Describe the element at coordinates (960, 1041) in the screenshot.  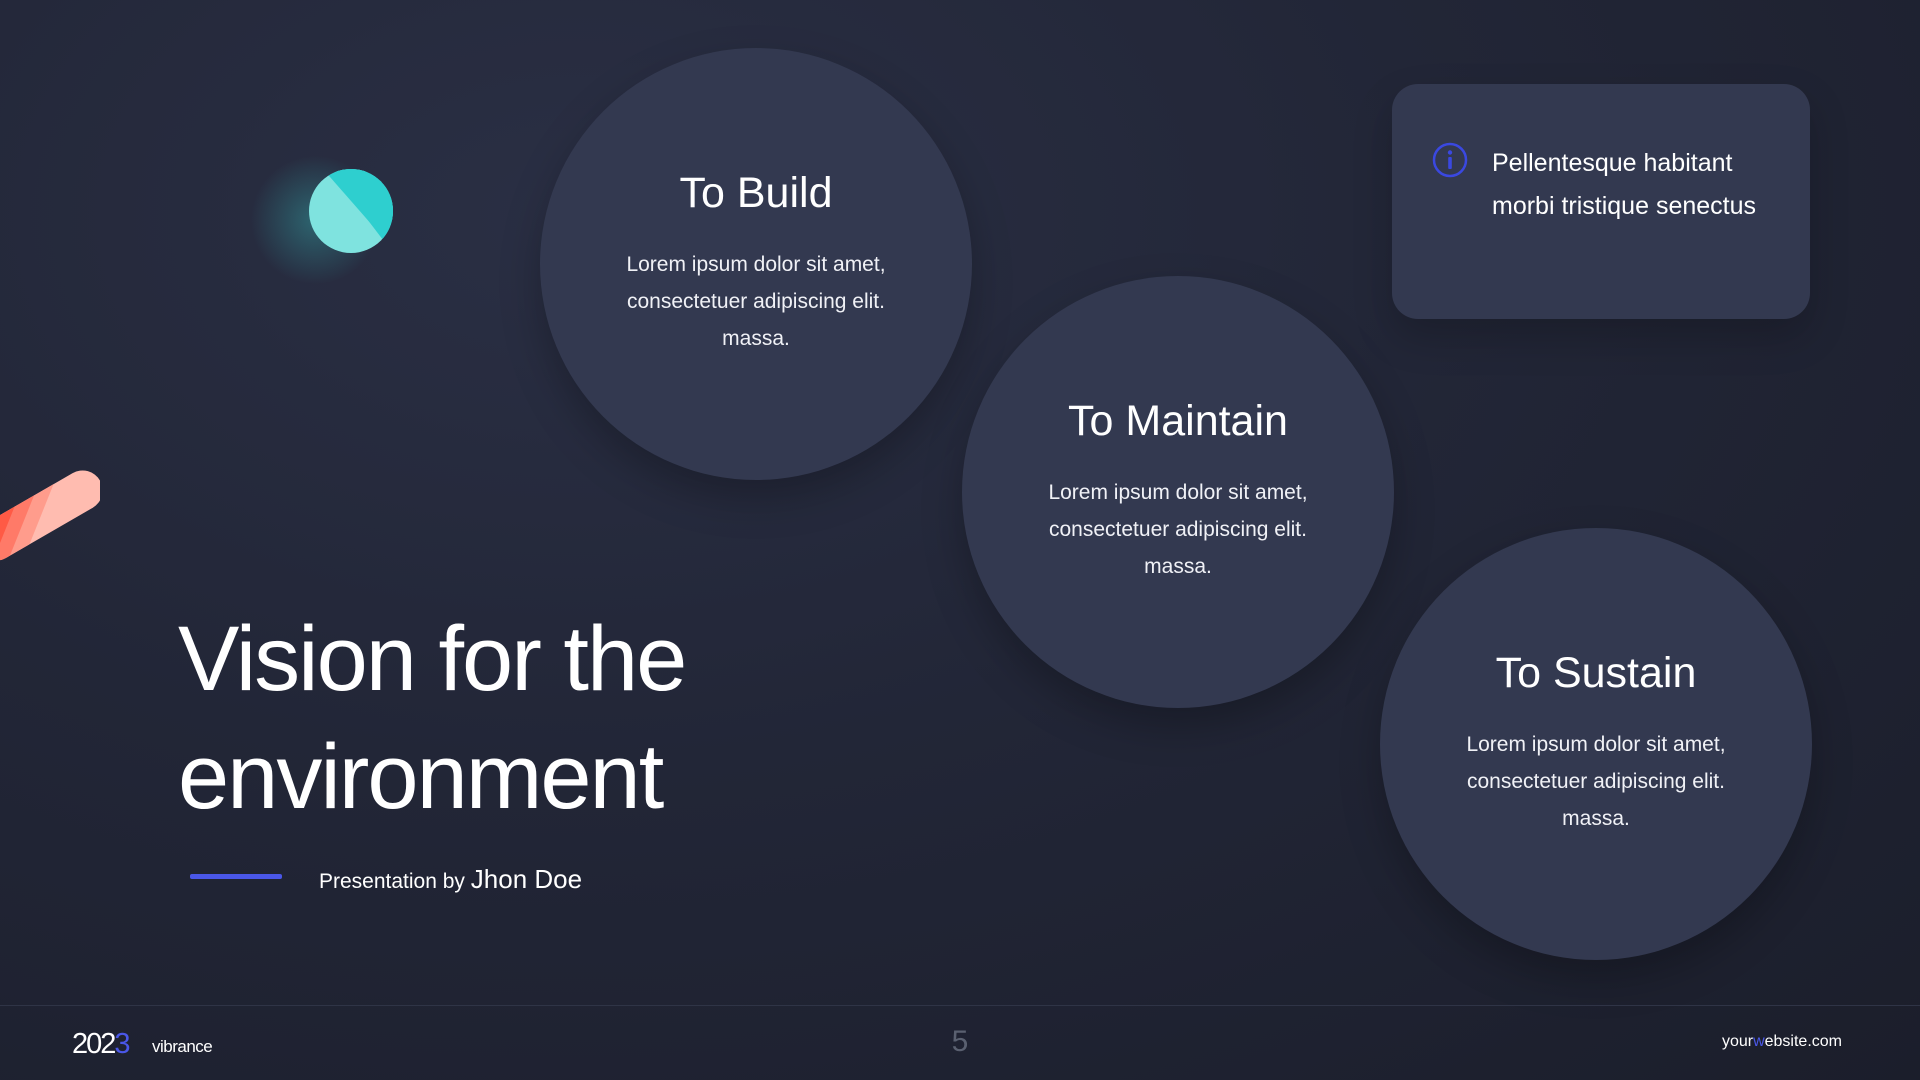
I see `page-number: 5` at that location.